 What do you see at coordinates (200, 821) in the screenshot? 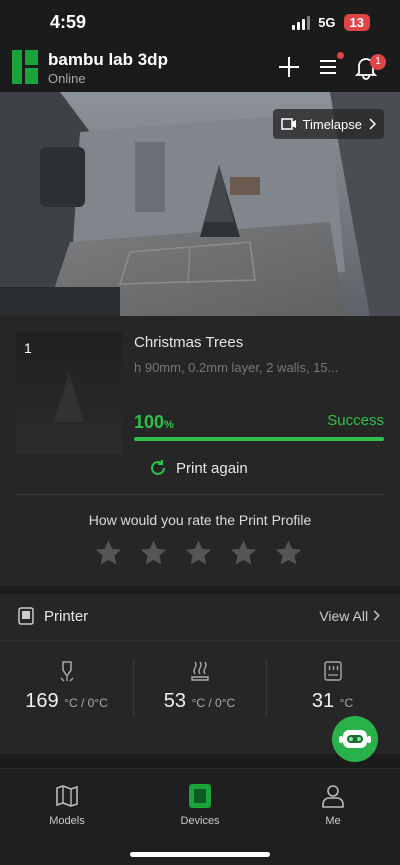
I see `tab-devices-label: Devices` at bounding box center [200, 821].